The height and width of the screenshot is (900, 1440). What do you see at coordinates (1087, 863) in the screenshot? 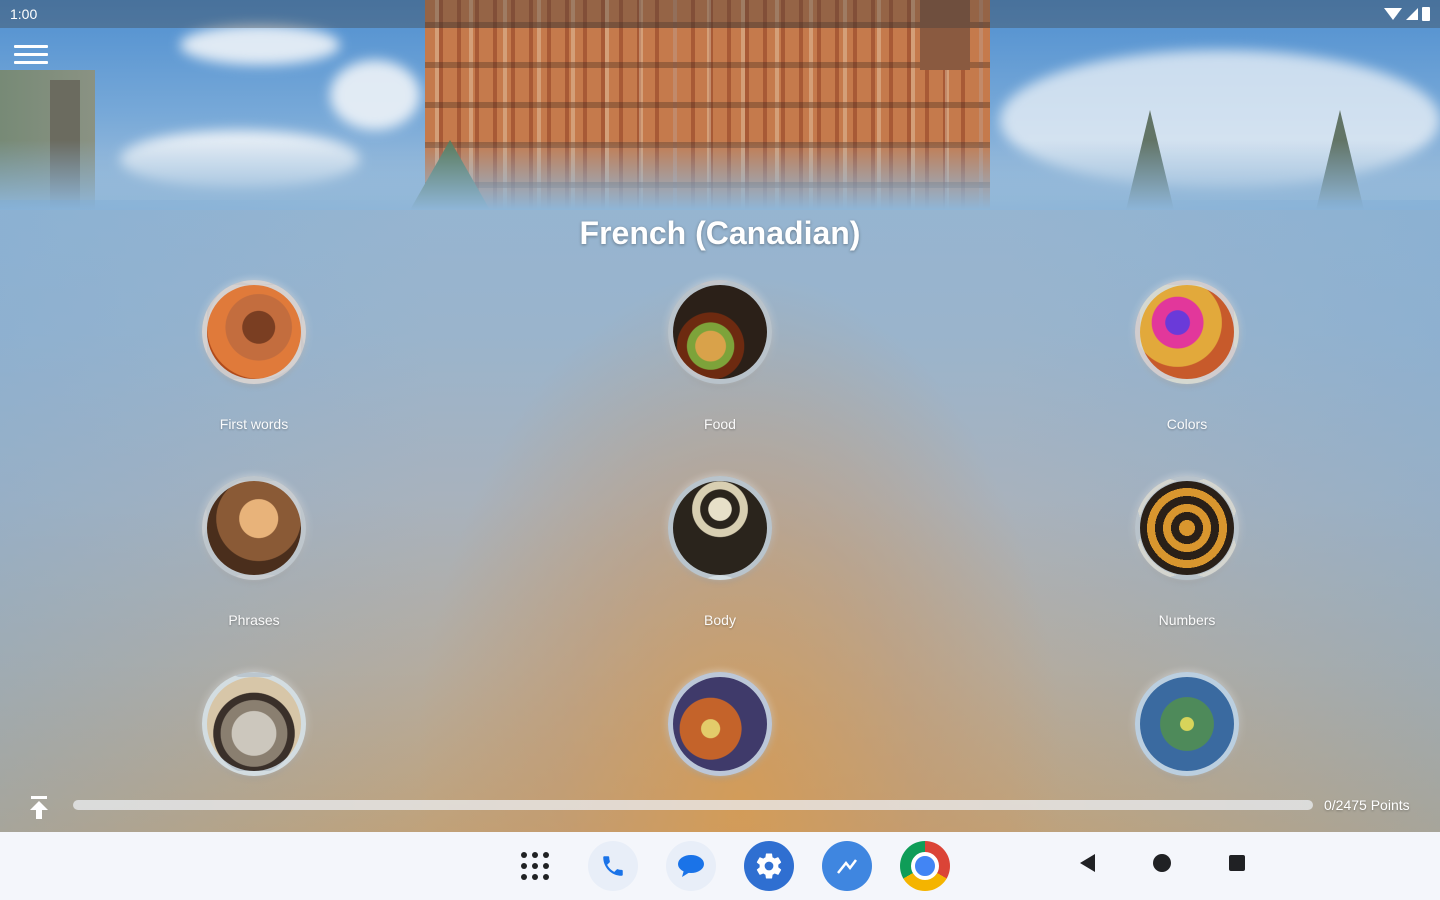
I see `back-icon` at bounding box center [1087, 863].